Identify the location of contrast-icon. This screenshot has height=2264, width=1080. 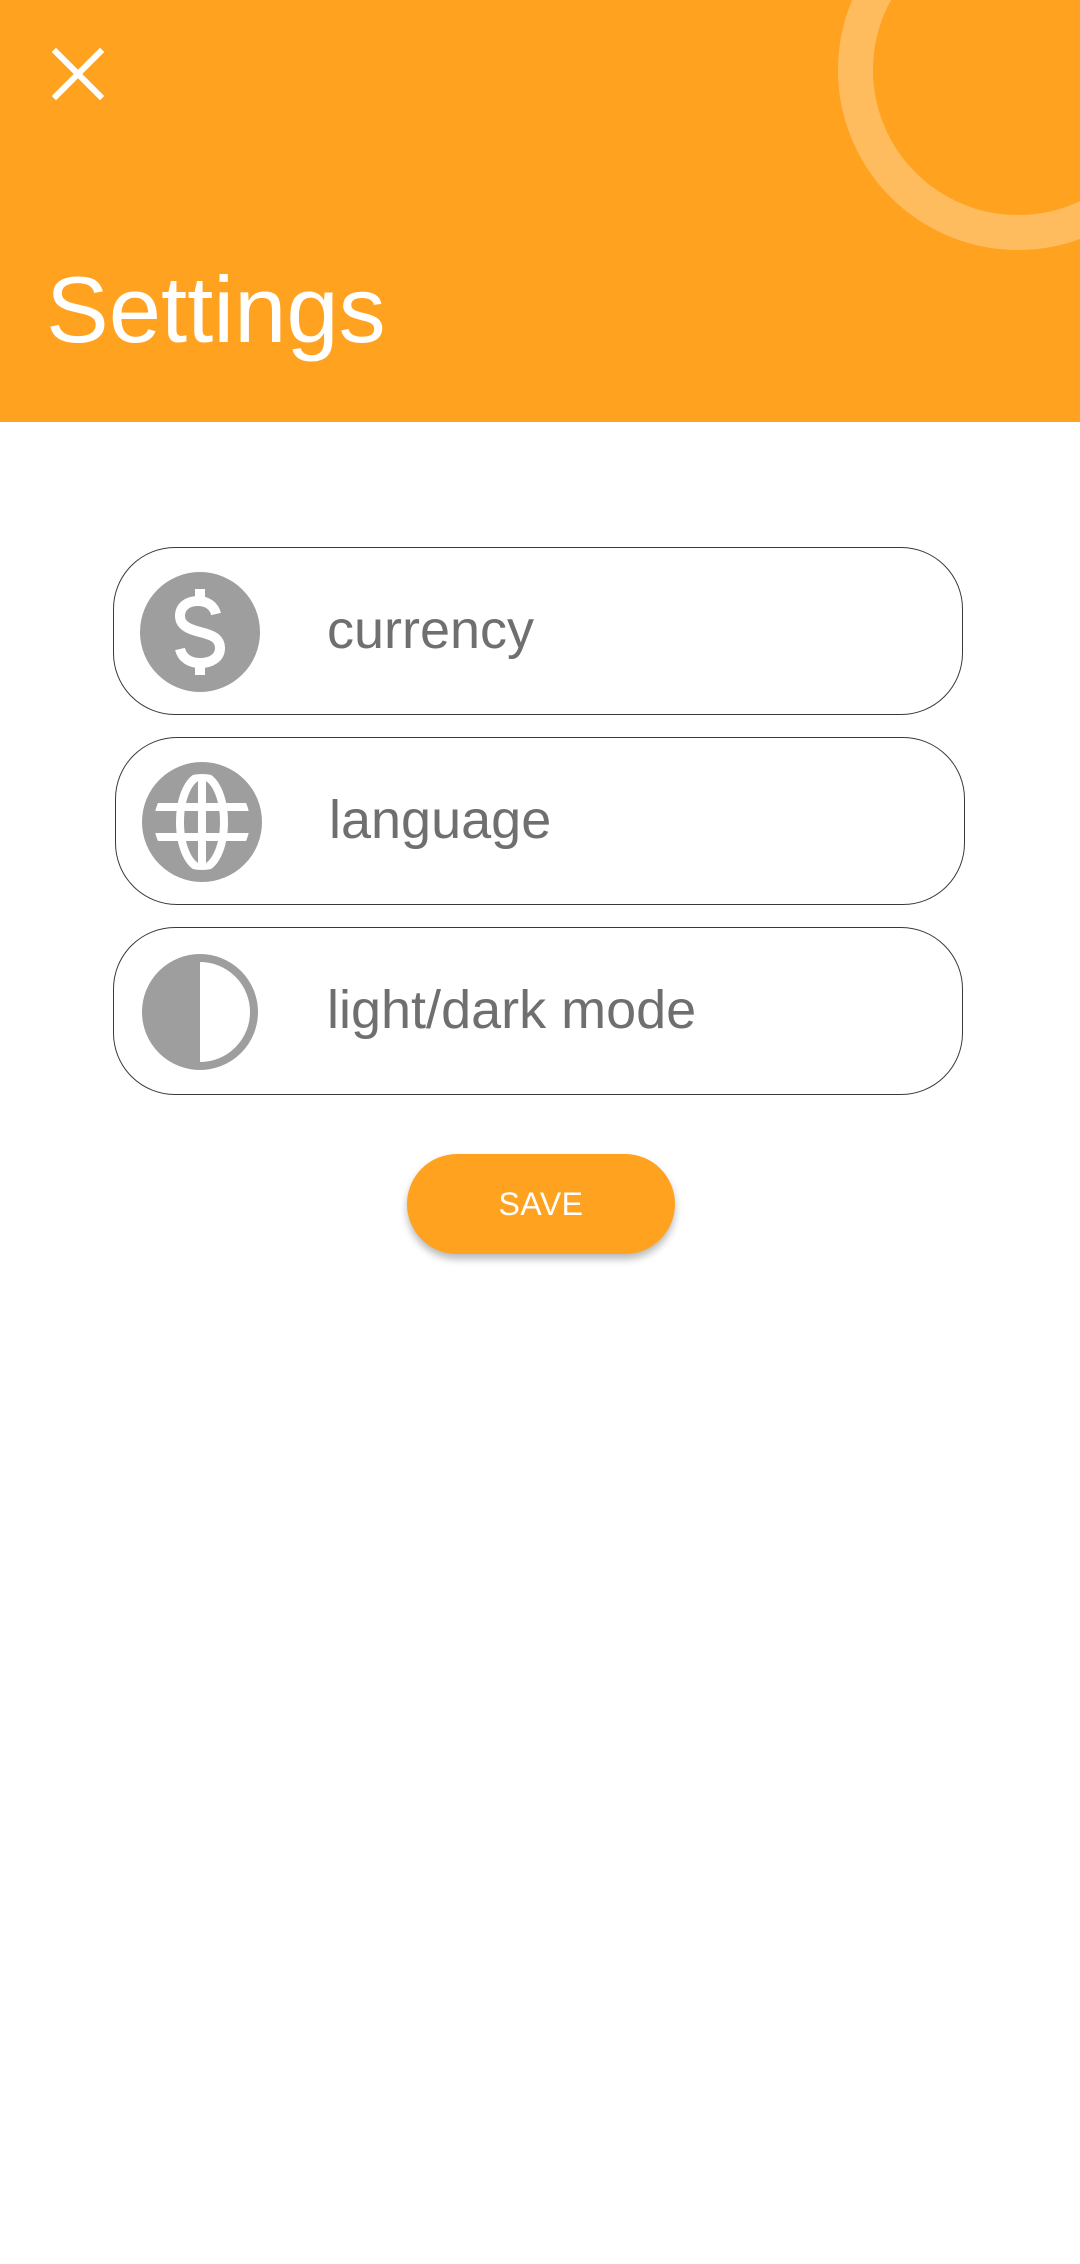
(200, 1012).